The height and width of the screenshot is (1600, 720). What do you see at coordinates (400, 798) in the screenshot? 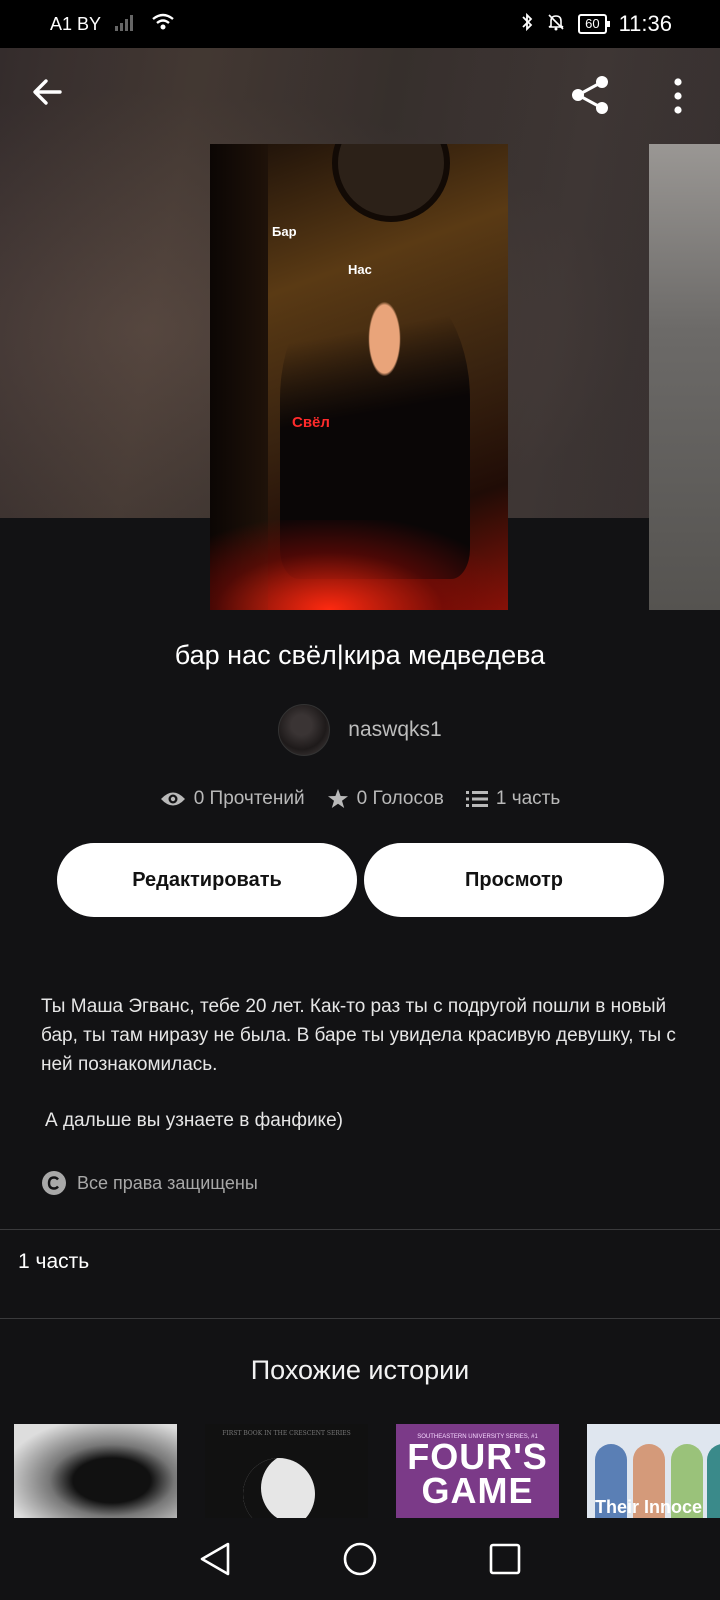
I see `votes-count: 0 Голосов` at bounding box center [400, 798].